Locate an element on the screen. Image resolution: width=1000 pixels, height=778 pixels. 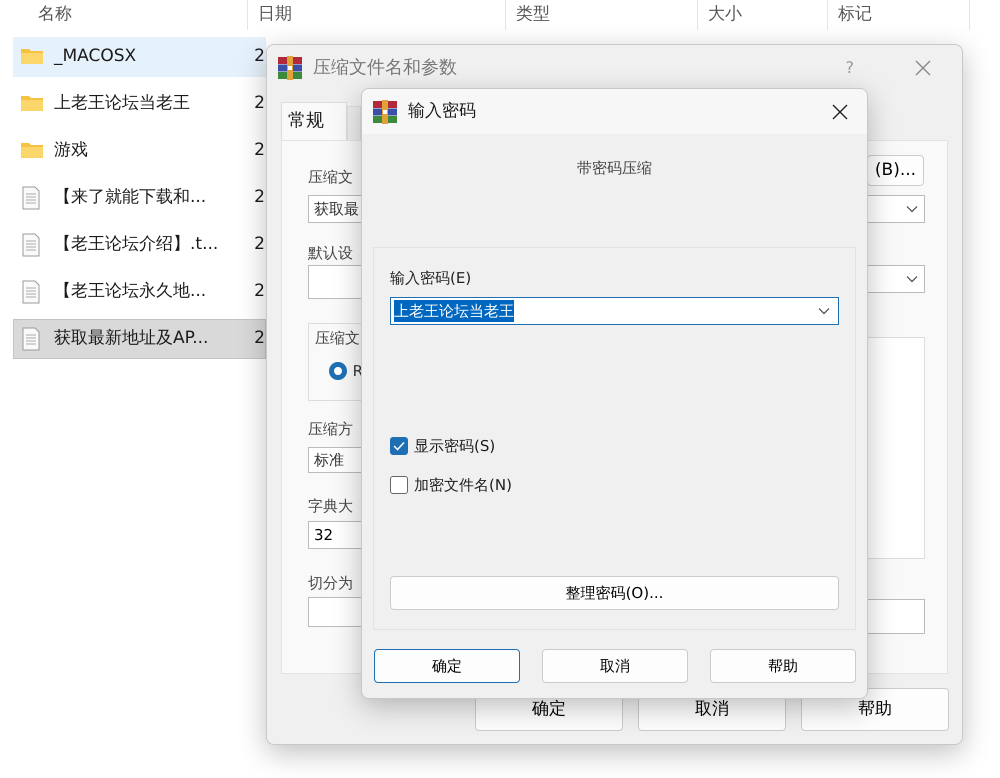
text-field is located at coordinates (896, 616).